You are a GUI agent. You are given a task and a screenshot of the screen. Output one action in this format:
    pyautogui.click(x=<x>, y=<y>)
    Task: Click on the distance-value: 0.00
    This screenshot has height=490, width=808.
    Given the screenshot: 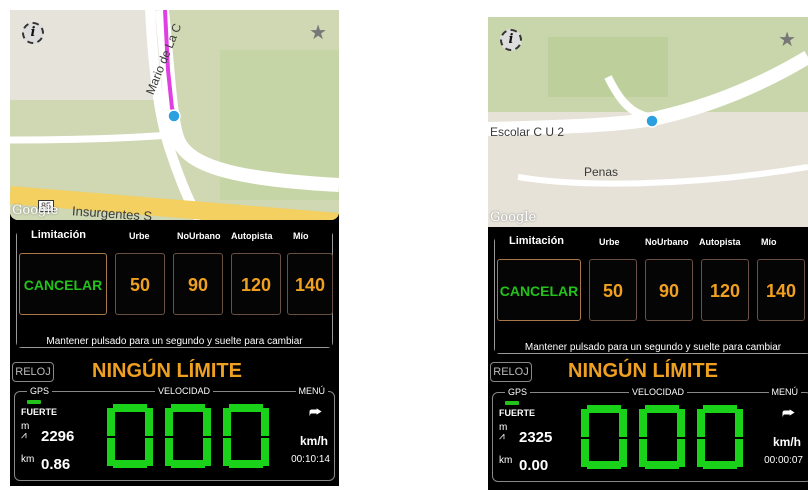 What is the action you would take?
    pyautogui.click(x=534, y=465)
    